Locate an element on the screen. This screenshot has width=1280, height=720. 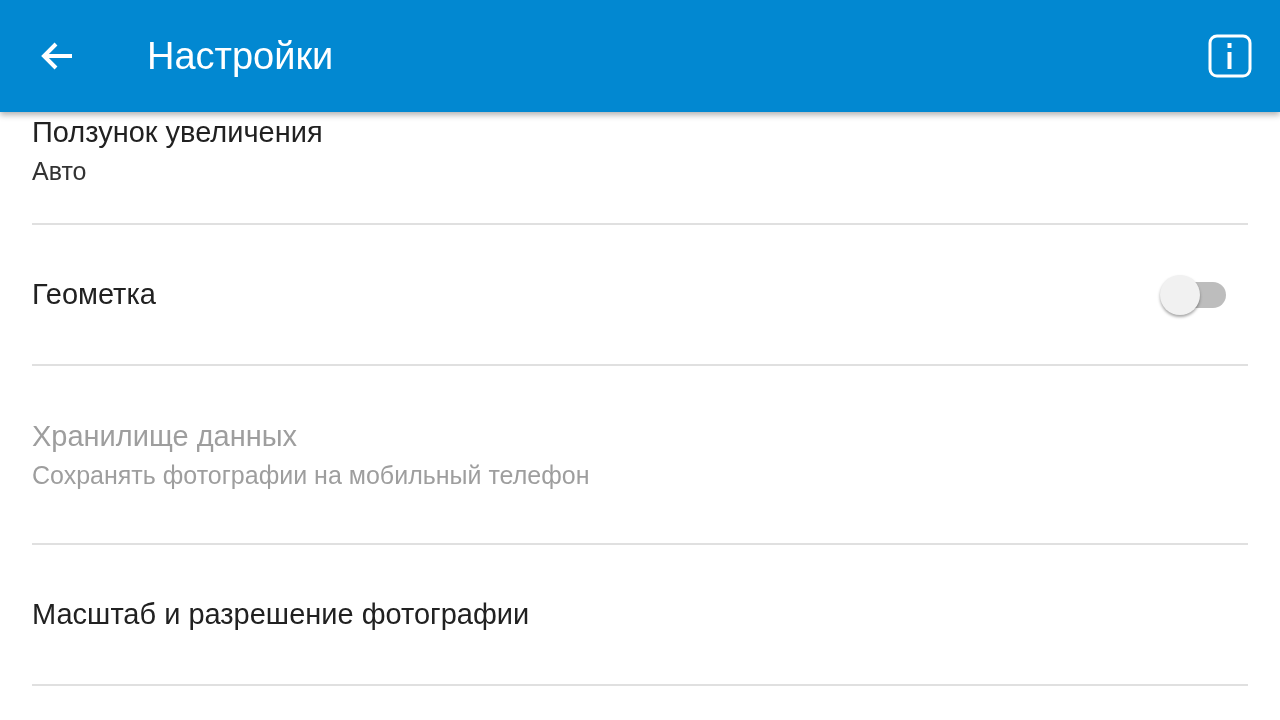
back-icon is located at coordinates (57, 56).